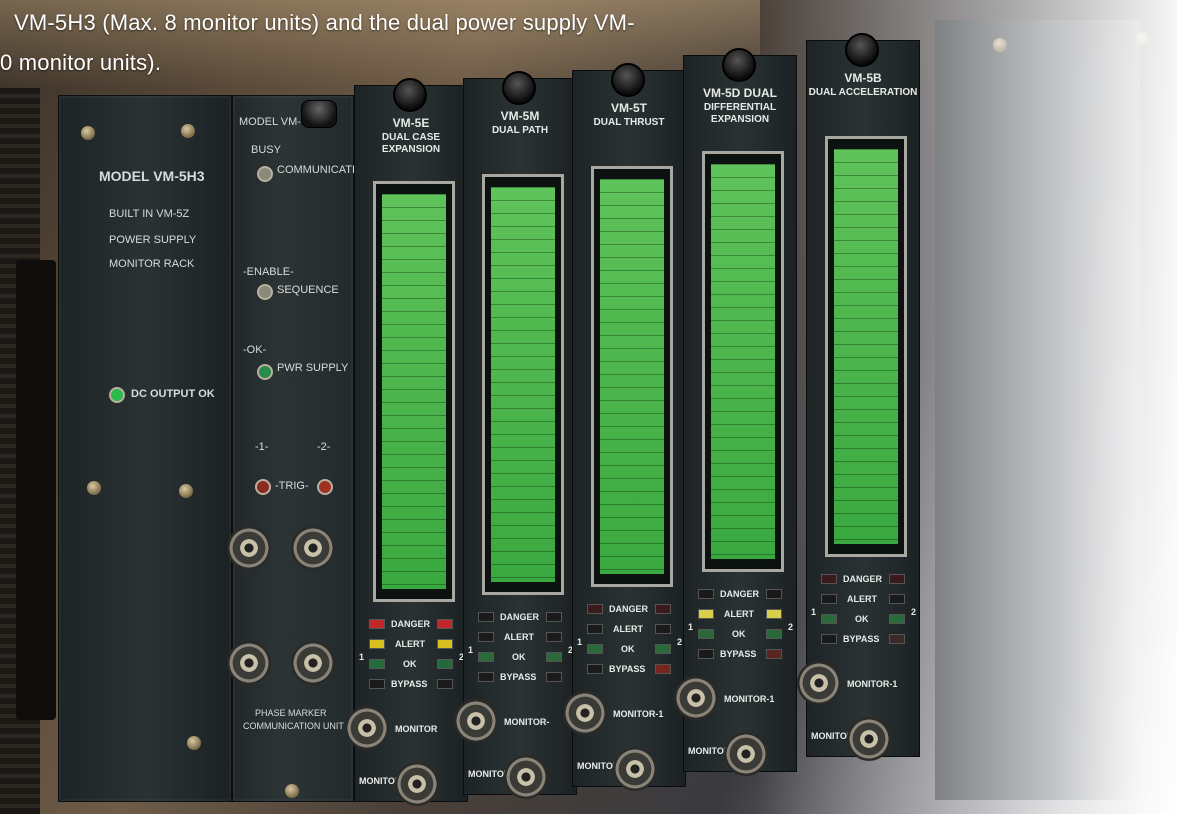 The image size is (1177, 814). Describe the element at coordinates (863, 78) in the screenshot. I see `module-title: VM-5B` at that location.